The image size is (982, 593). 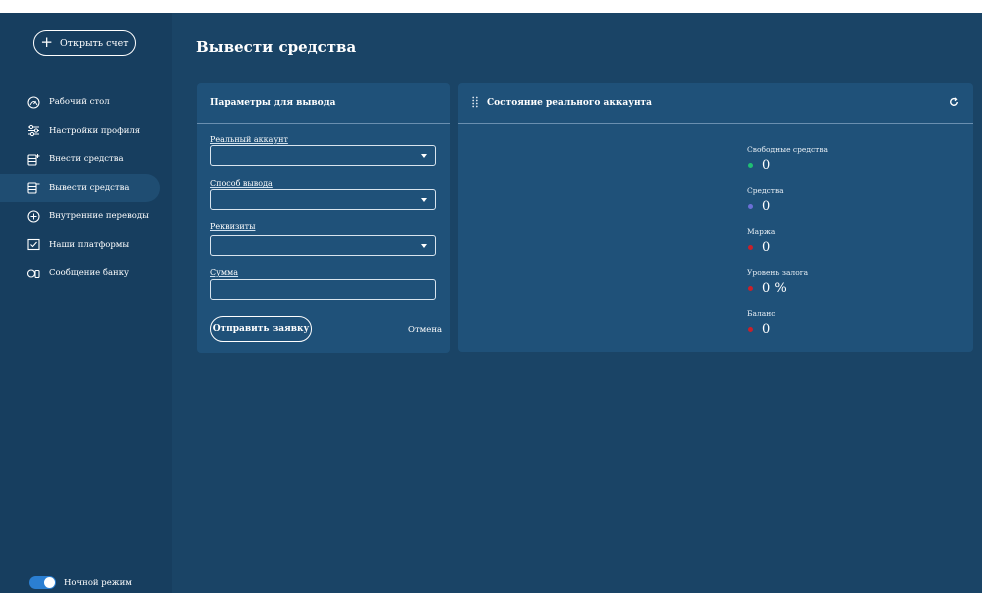 What do you see at coordinates (95, 130) in the screenshot?
I see `sidebar-item-label: Настройки профиля` at bounding box center [95, 130].